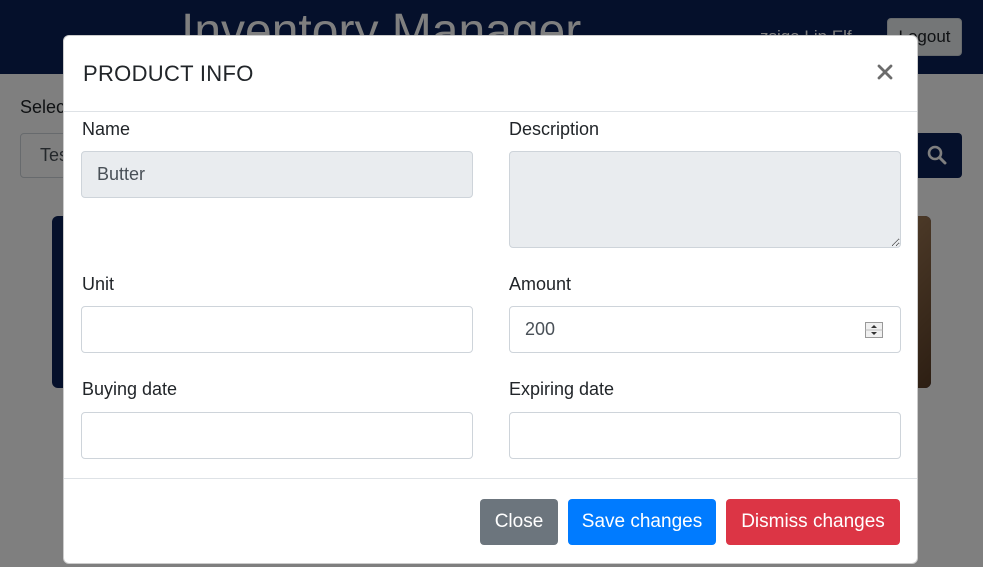 Image resolution: width=983 pixels, height=567 pixels. Describe the element at coordinates (98, 284) in the screenshot. I see `unit-label: Unit` at that location.